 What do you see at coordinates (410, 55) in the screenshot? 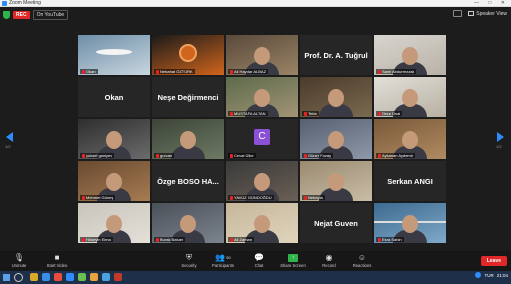
I see `participant-tile: Sami Abdurrezzak` at bounding box center [410, 55].